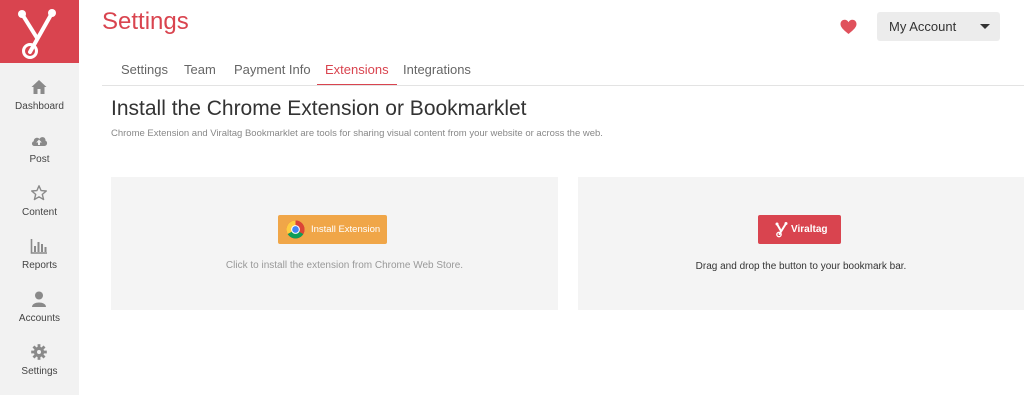 This screenshot has height=395, width=1024. I want to click on cloud-upload-icon, so click(39, 141).